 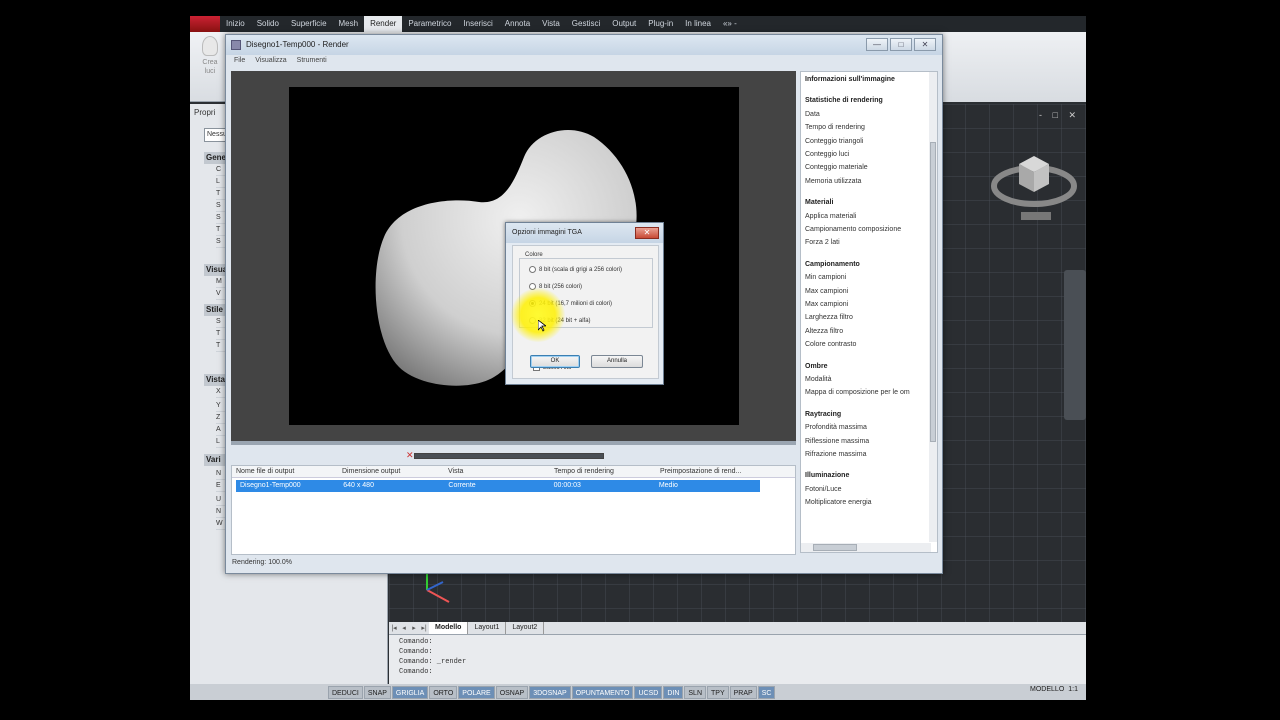 What do you see at coordinates (210, 71) in the screenshot?
I see `create-lights-label-2: luci` at bounding box center [210, 71].